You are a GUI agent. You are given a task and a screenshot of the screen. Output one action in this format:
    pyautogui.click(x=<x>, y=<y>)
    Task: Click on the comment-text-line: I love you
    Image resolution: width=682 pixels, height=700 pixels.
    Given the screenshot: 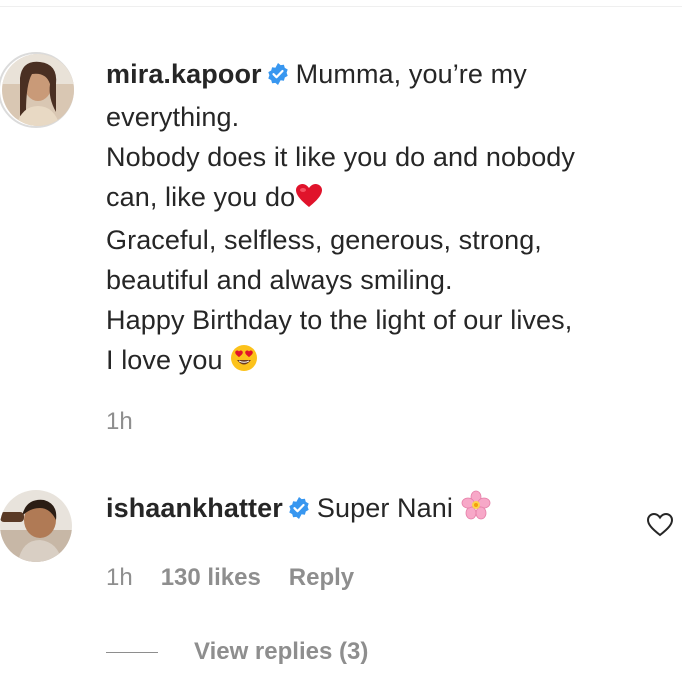 What is the action you would take?
    pyautogui.click(x=168, y=360)
    